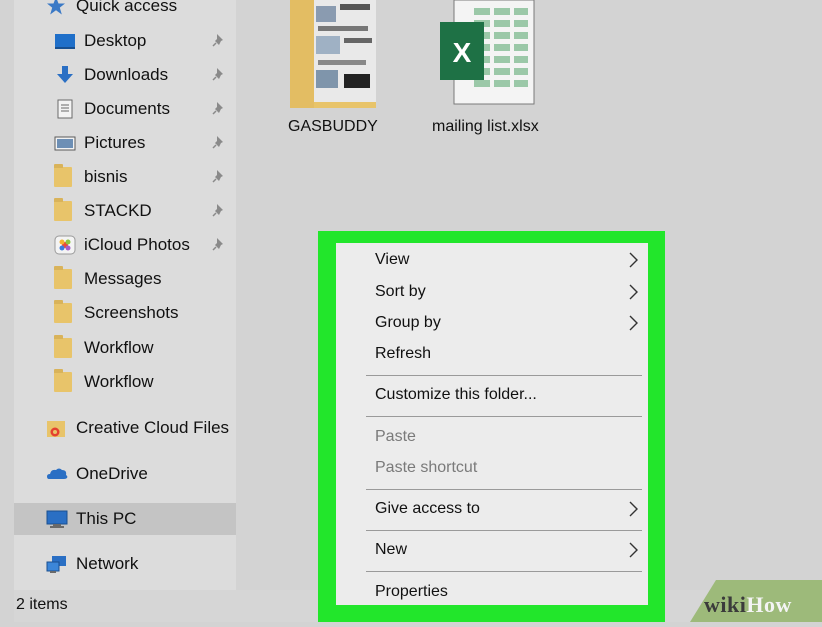 The width and height of the screenshot is (822, 627). I want to click on network-icon, so click(57, 564).